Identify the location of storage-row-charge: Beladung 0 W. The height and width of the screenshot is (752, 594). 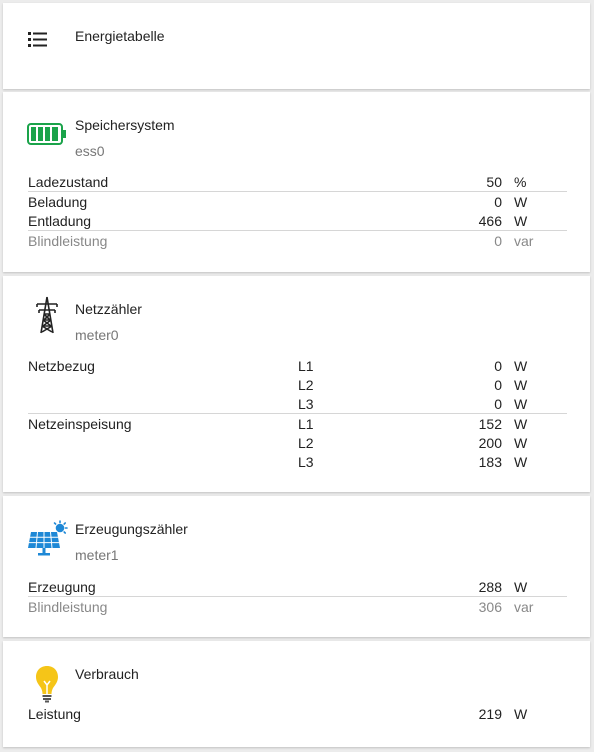
(297, 202).